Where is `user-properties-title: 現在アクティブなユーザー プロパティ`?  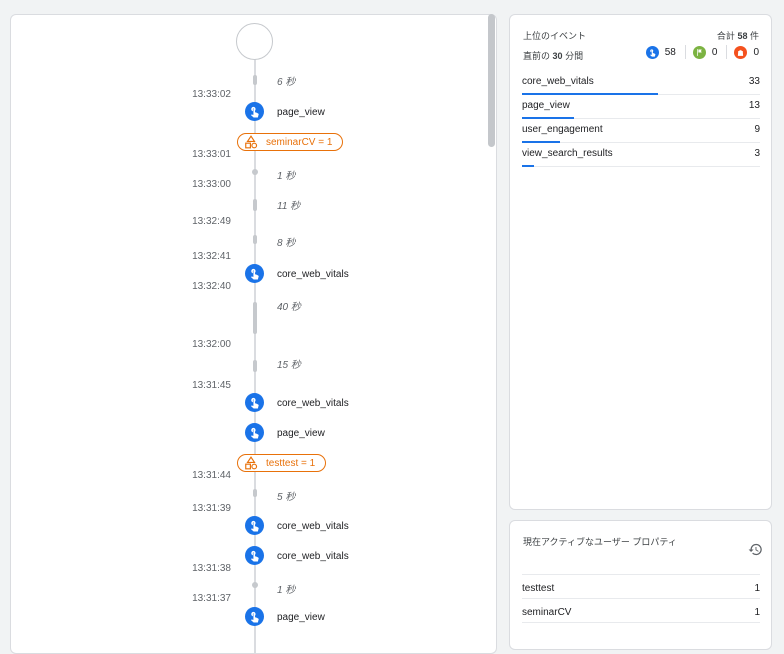 user-properties-title: 現在アクティブなユーザー プロパティ is located at coordinates (600, 542).